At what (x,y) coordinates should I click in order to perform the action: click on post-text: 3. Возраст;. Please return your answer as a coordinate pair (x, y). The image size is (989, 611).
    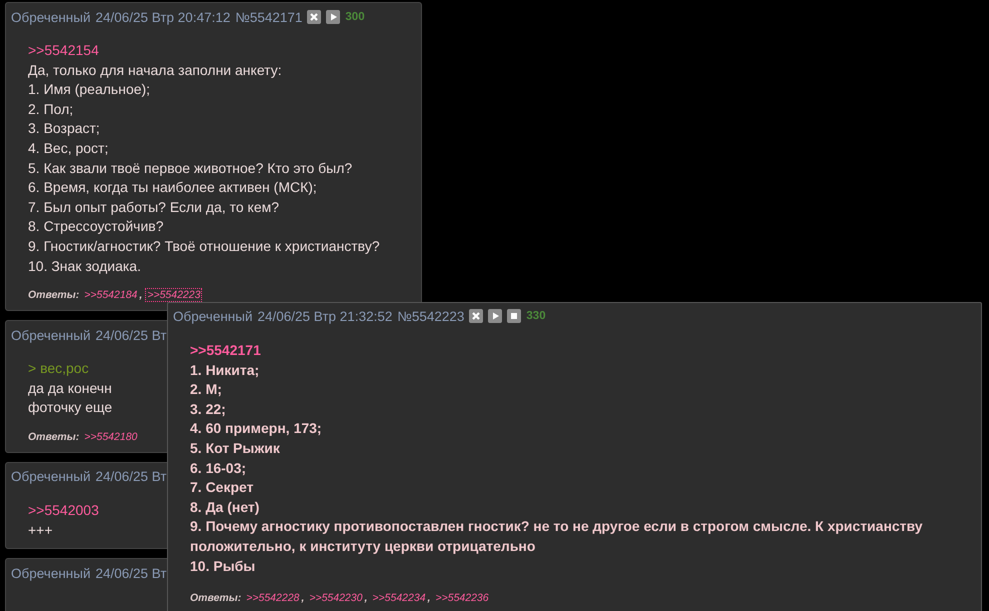
    Looking at the image, I should click on (64, 128).